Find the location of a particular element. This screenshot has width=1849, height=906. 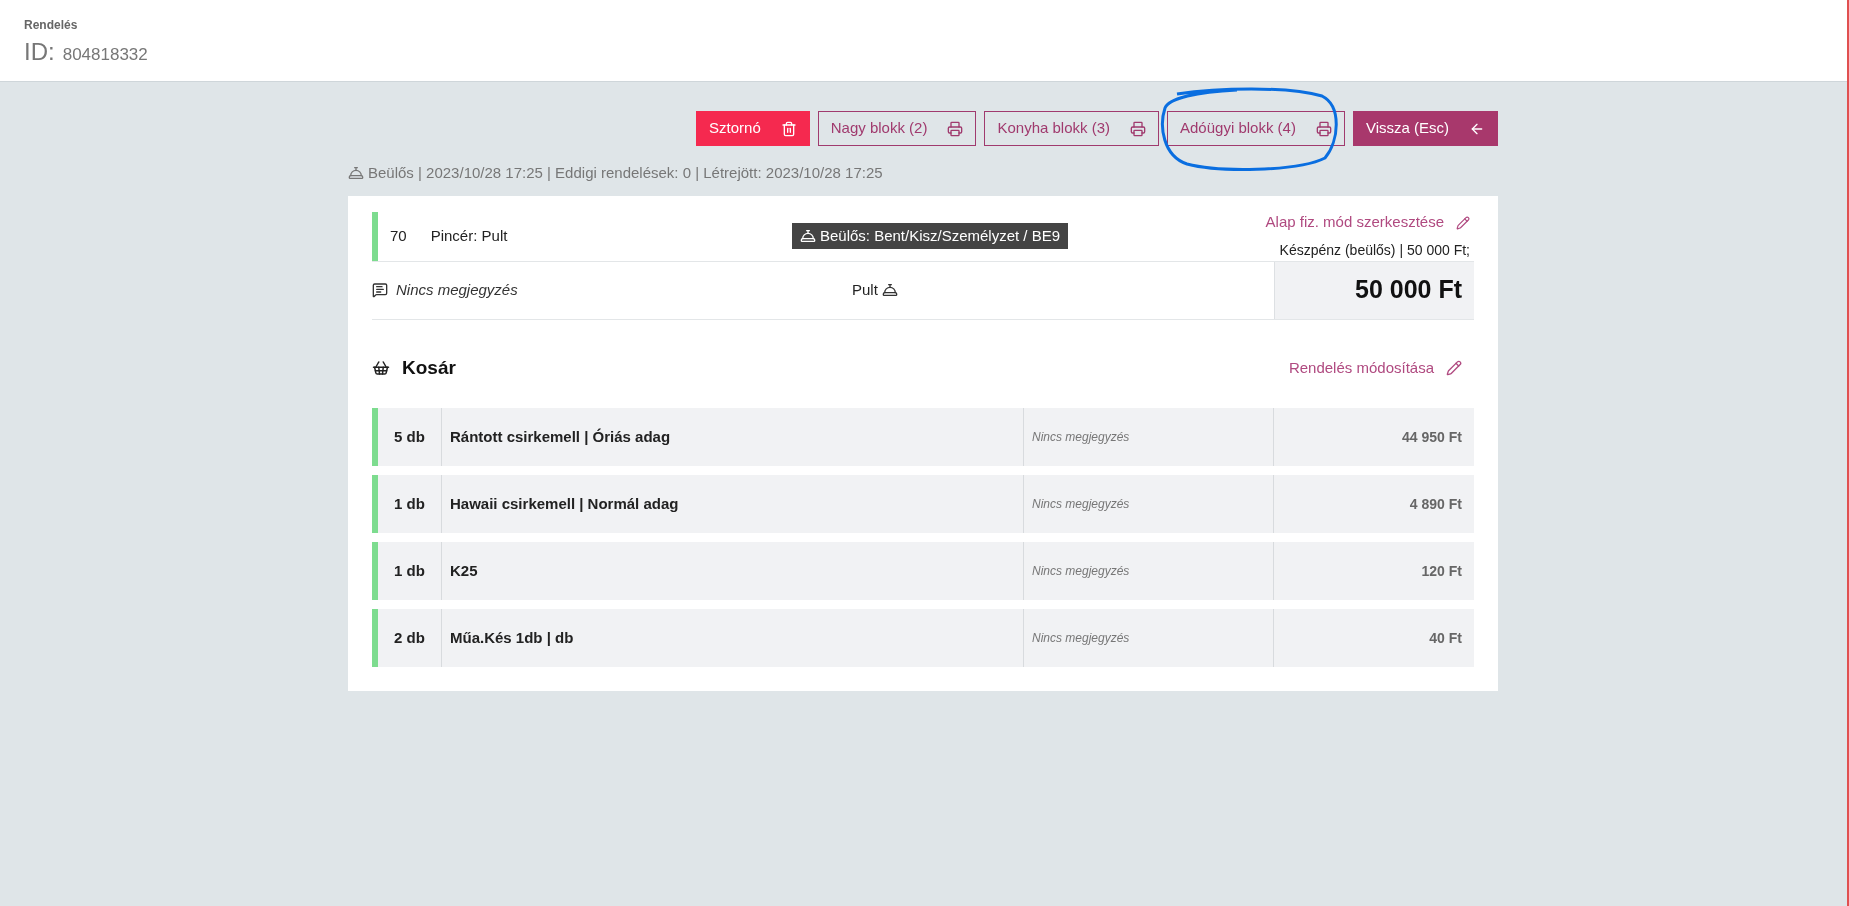

payment-info: Készpénz (beülős) | 50 000 Ft; is located at coordinates (1374, 250).